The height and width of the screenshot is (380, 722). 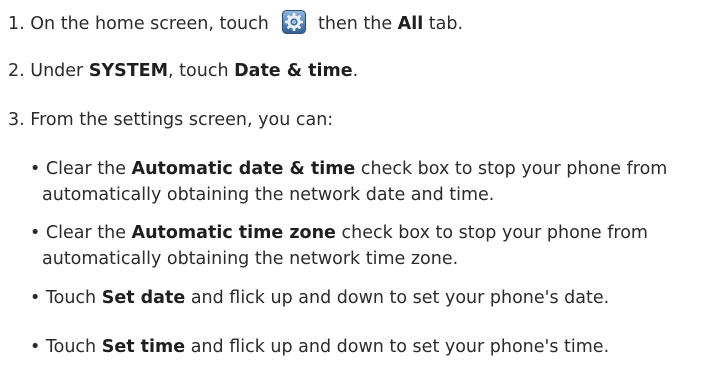 What do you see at coordinates (198, 71) in the screenshot?
I see `step-2-text-touch: , touch` at bounding box center [198, 71].